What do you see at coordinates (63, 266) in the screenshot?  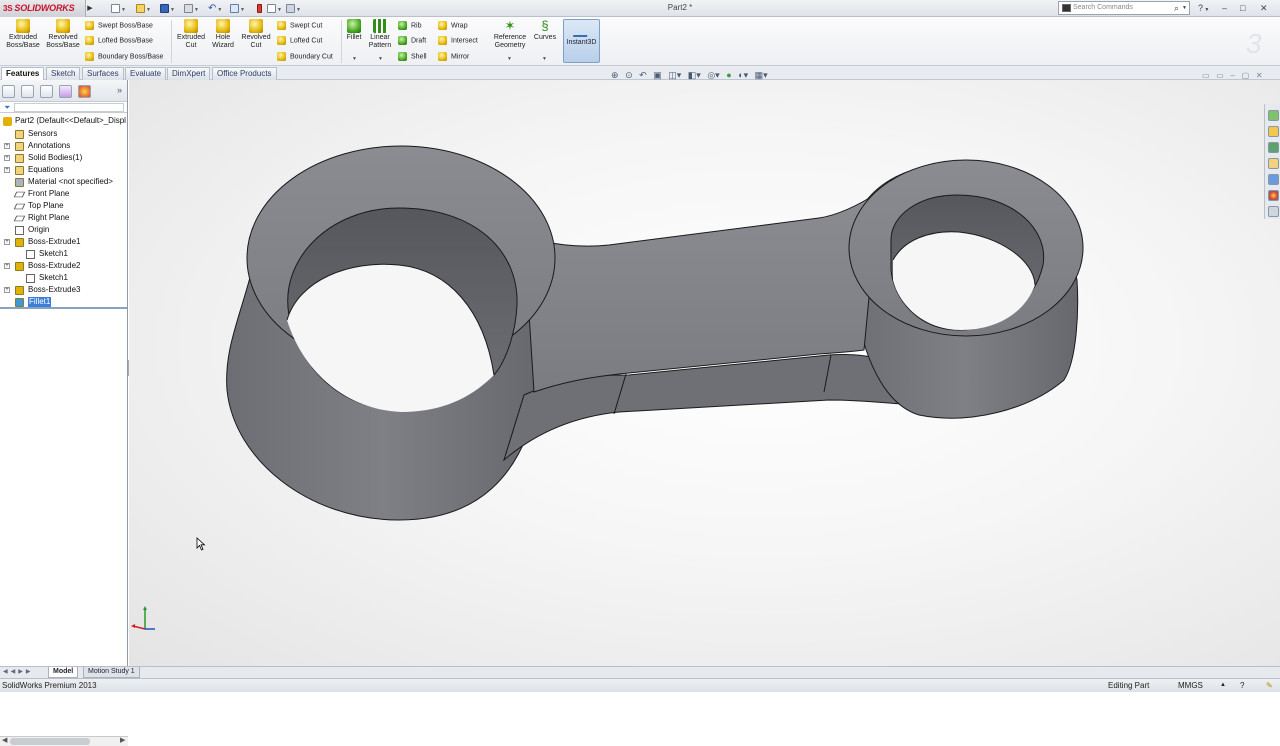 I see `tree-item: + Boss-Extrude2` at bounding box center [63, 266].